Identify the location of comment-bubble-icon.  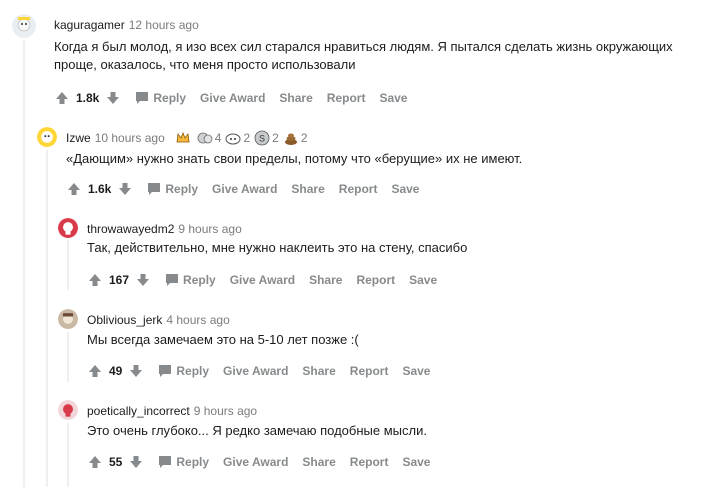
(165, 462).